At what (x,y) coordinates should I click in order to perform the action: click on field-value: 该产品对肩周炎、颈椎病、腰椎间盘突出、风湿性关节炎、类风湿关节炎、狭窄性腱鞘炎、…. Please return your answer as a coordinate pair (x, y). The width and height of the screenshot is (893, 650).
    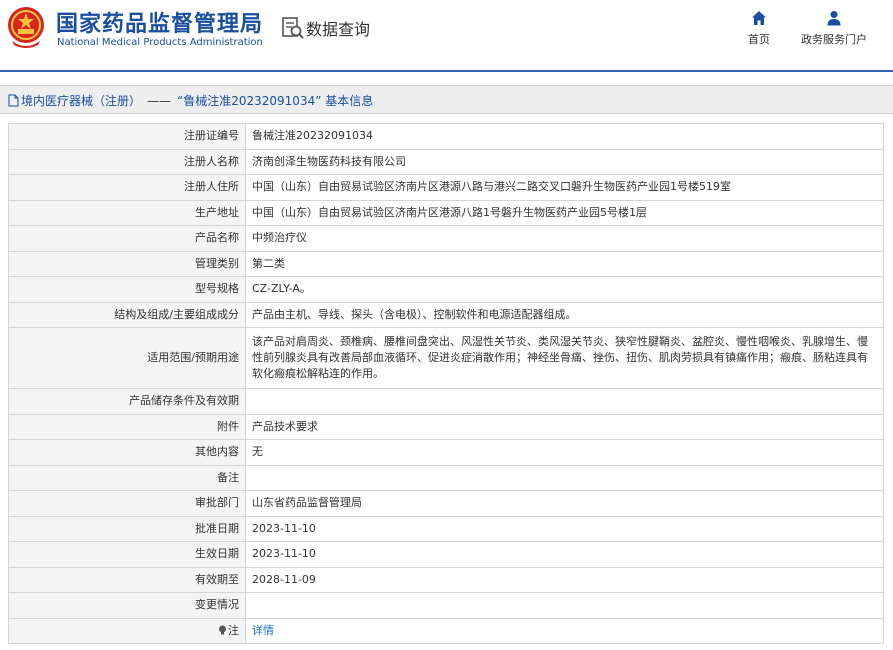
    Looking at the image, I should click on (564, 358).